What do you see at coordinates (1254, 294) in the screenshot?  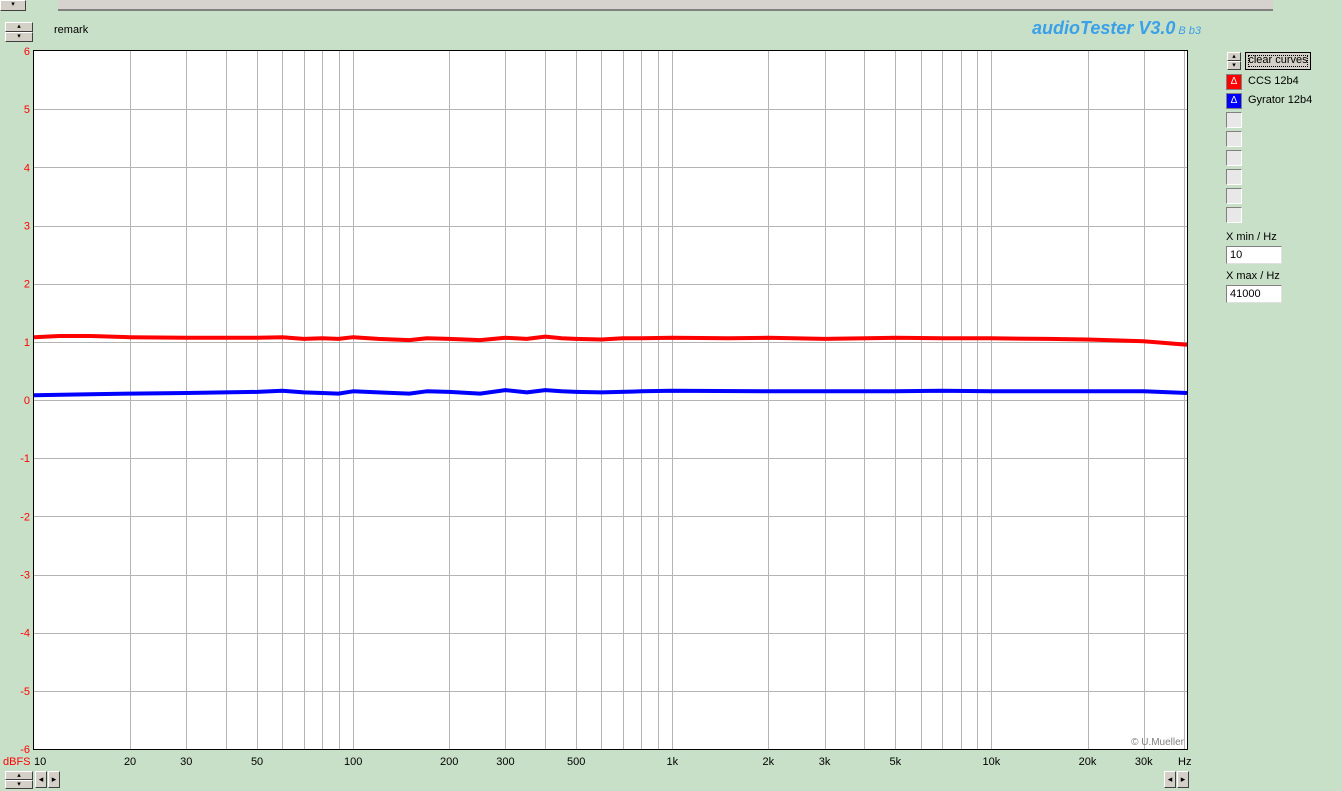 I see `xmax-input` at bounding box center [1254, 294].